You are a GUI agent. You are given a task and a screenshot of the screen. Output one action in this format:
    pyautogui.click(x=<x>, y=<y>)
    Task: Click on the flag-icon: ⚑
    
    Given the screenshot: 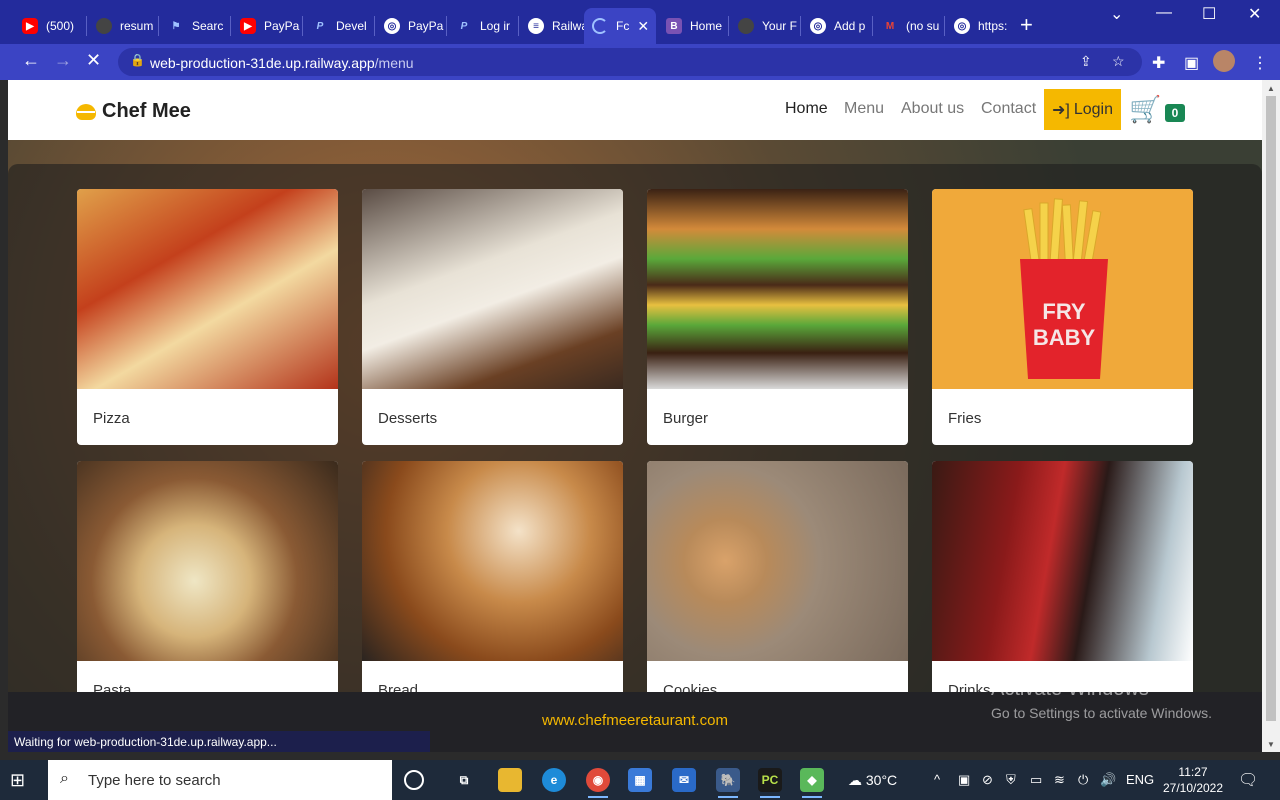 What is the action you would take?
    pyautogui.click(x=176, y=26)
    